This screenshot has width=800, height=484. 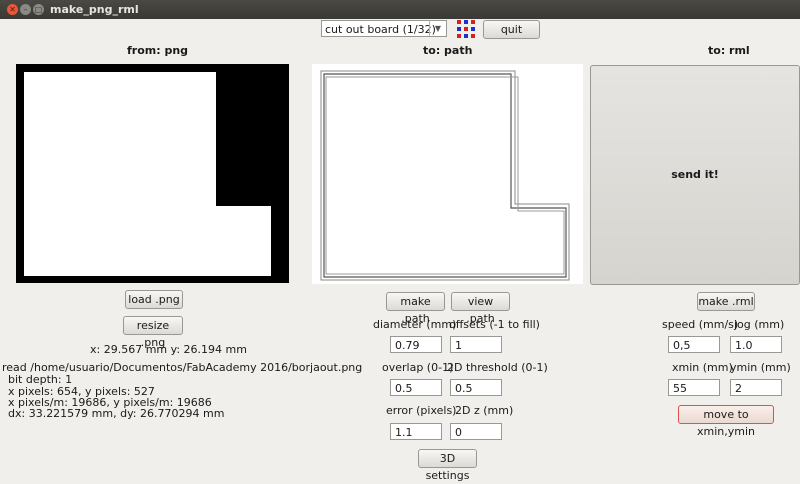 I want to click on threshold-label: 2D threshold (0-1), so click(x=497, y=367).